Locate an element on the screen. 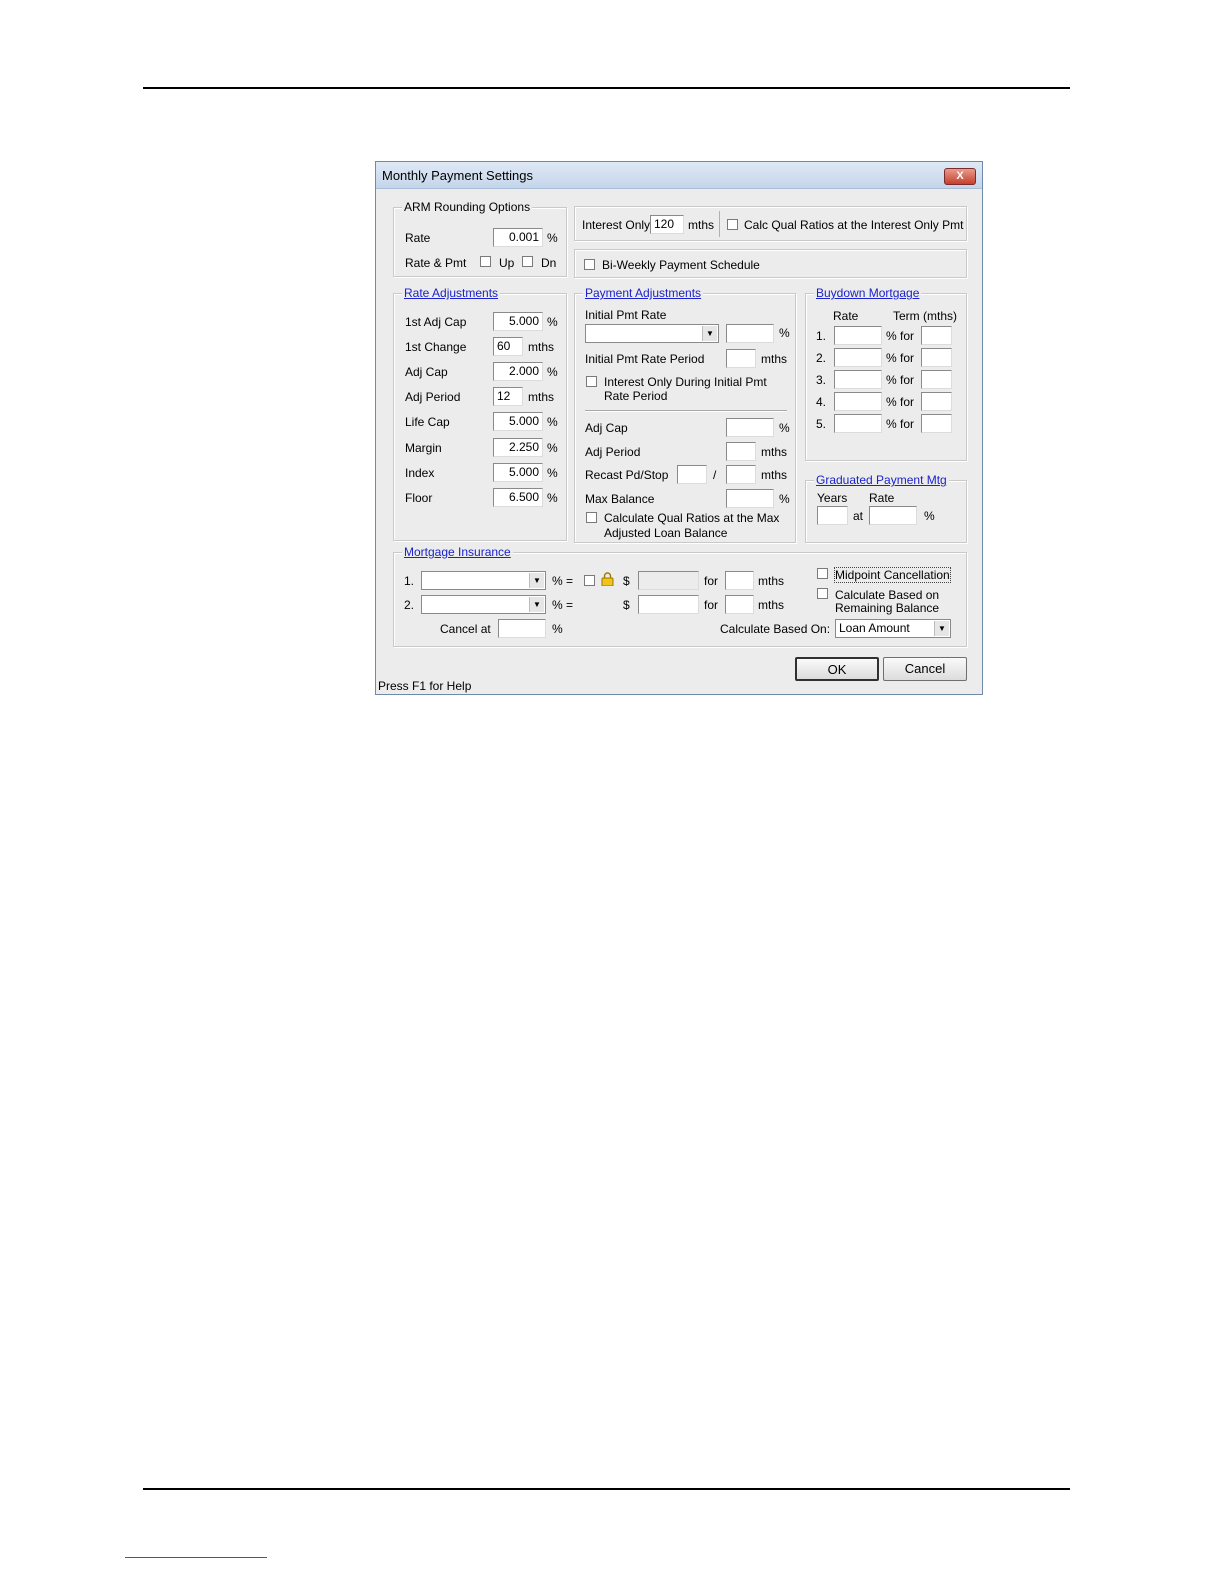  first-adj-cap-input: 5.000 is located at coordinates (518, 321).